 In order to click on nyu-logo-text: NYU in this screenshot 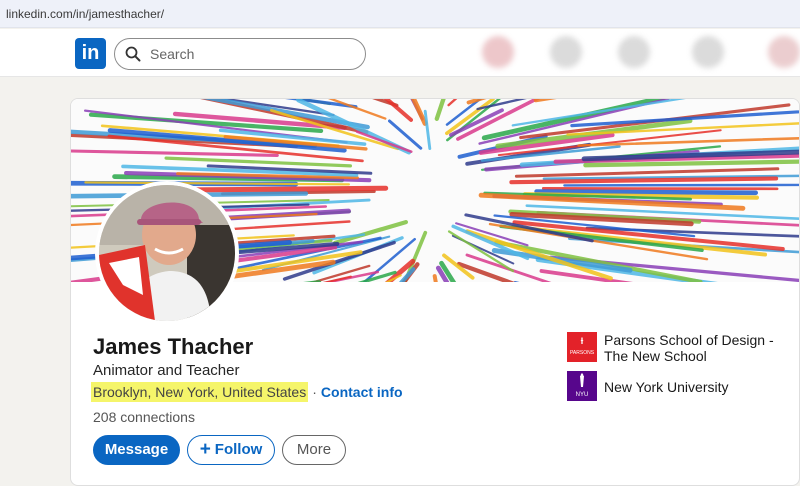, I will do `click(582, 395)`.